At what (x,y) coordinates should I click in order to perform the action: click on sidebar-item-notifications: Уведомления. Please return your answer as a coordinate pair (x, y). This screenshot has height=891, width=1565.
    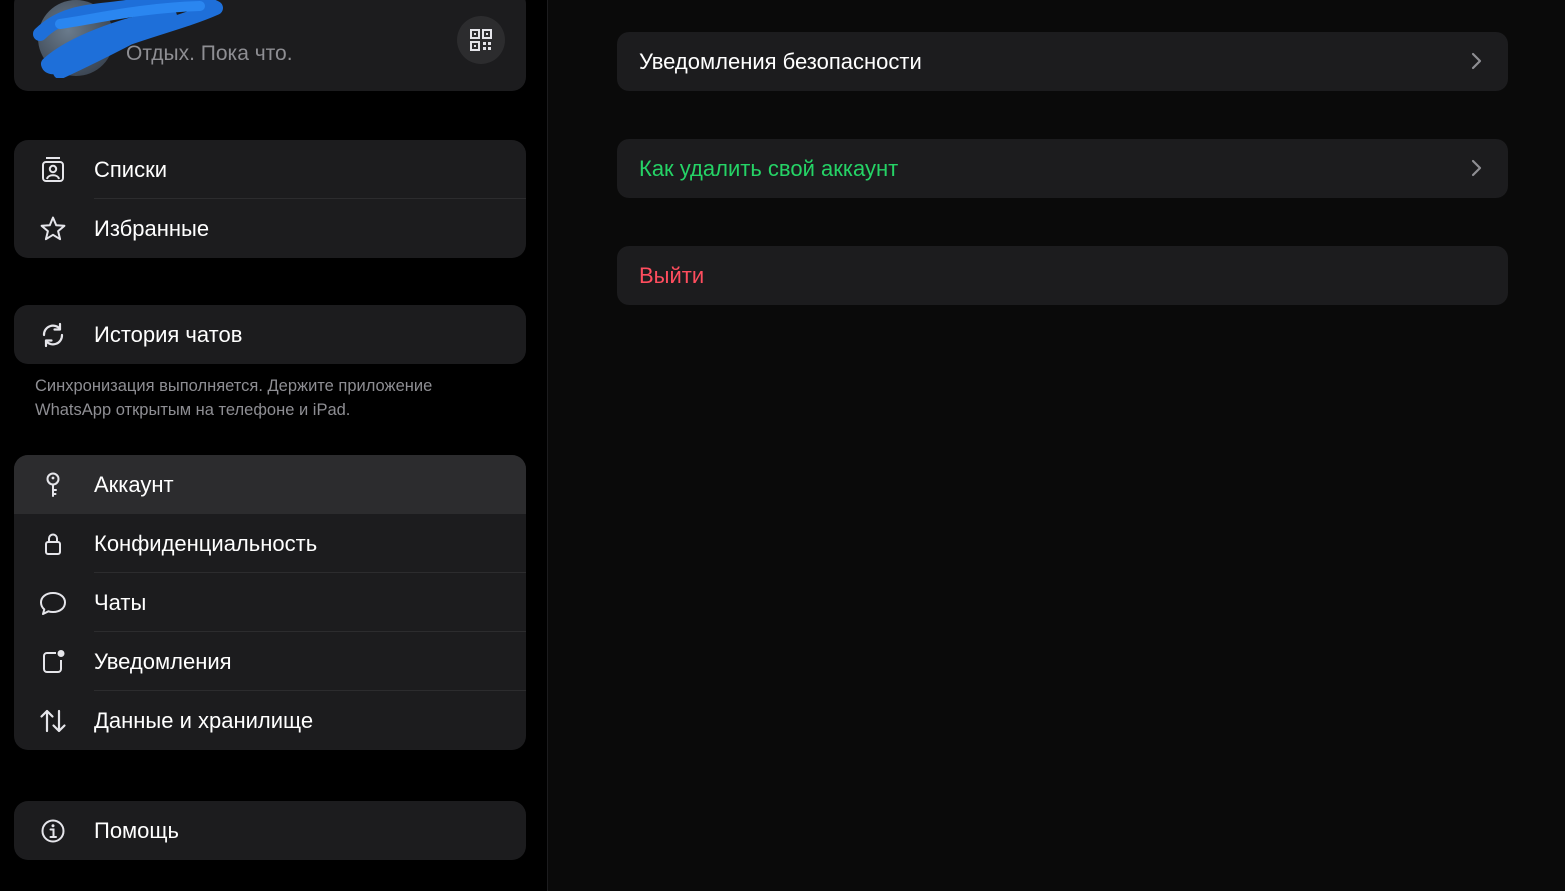
    Looking at the image, I should click on (270, 661).